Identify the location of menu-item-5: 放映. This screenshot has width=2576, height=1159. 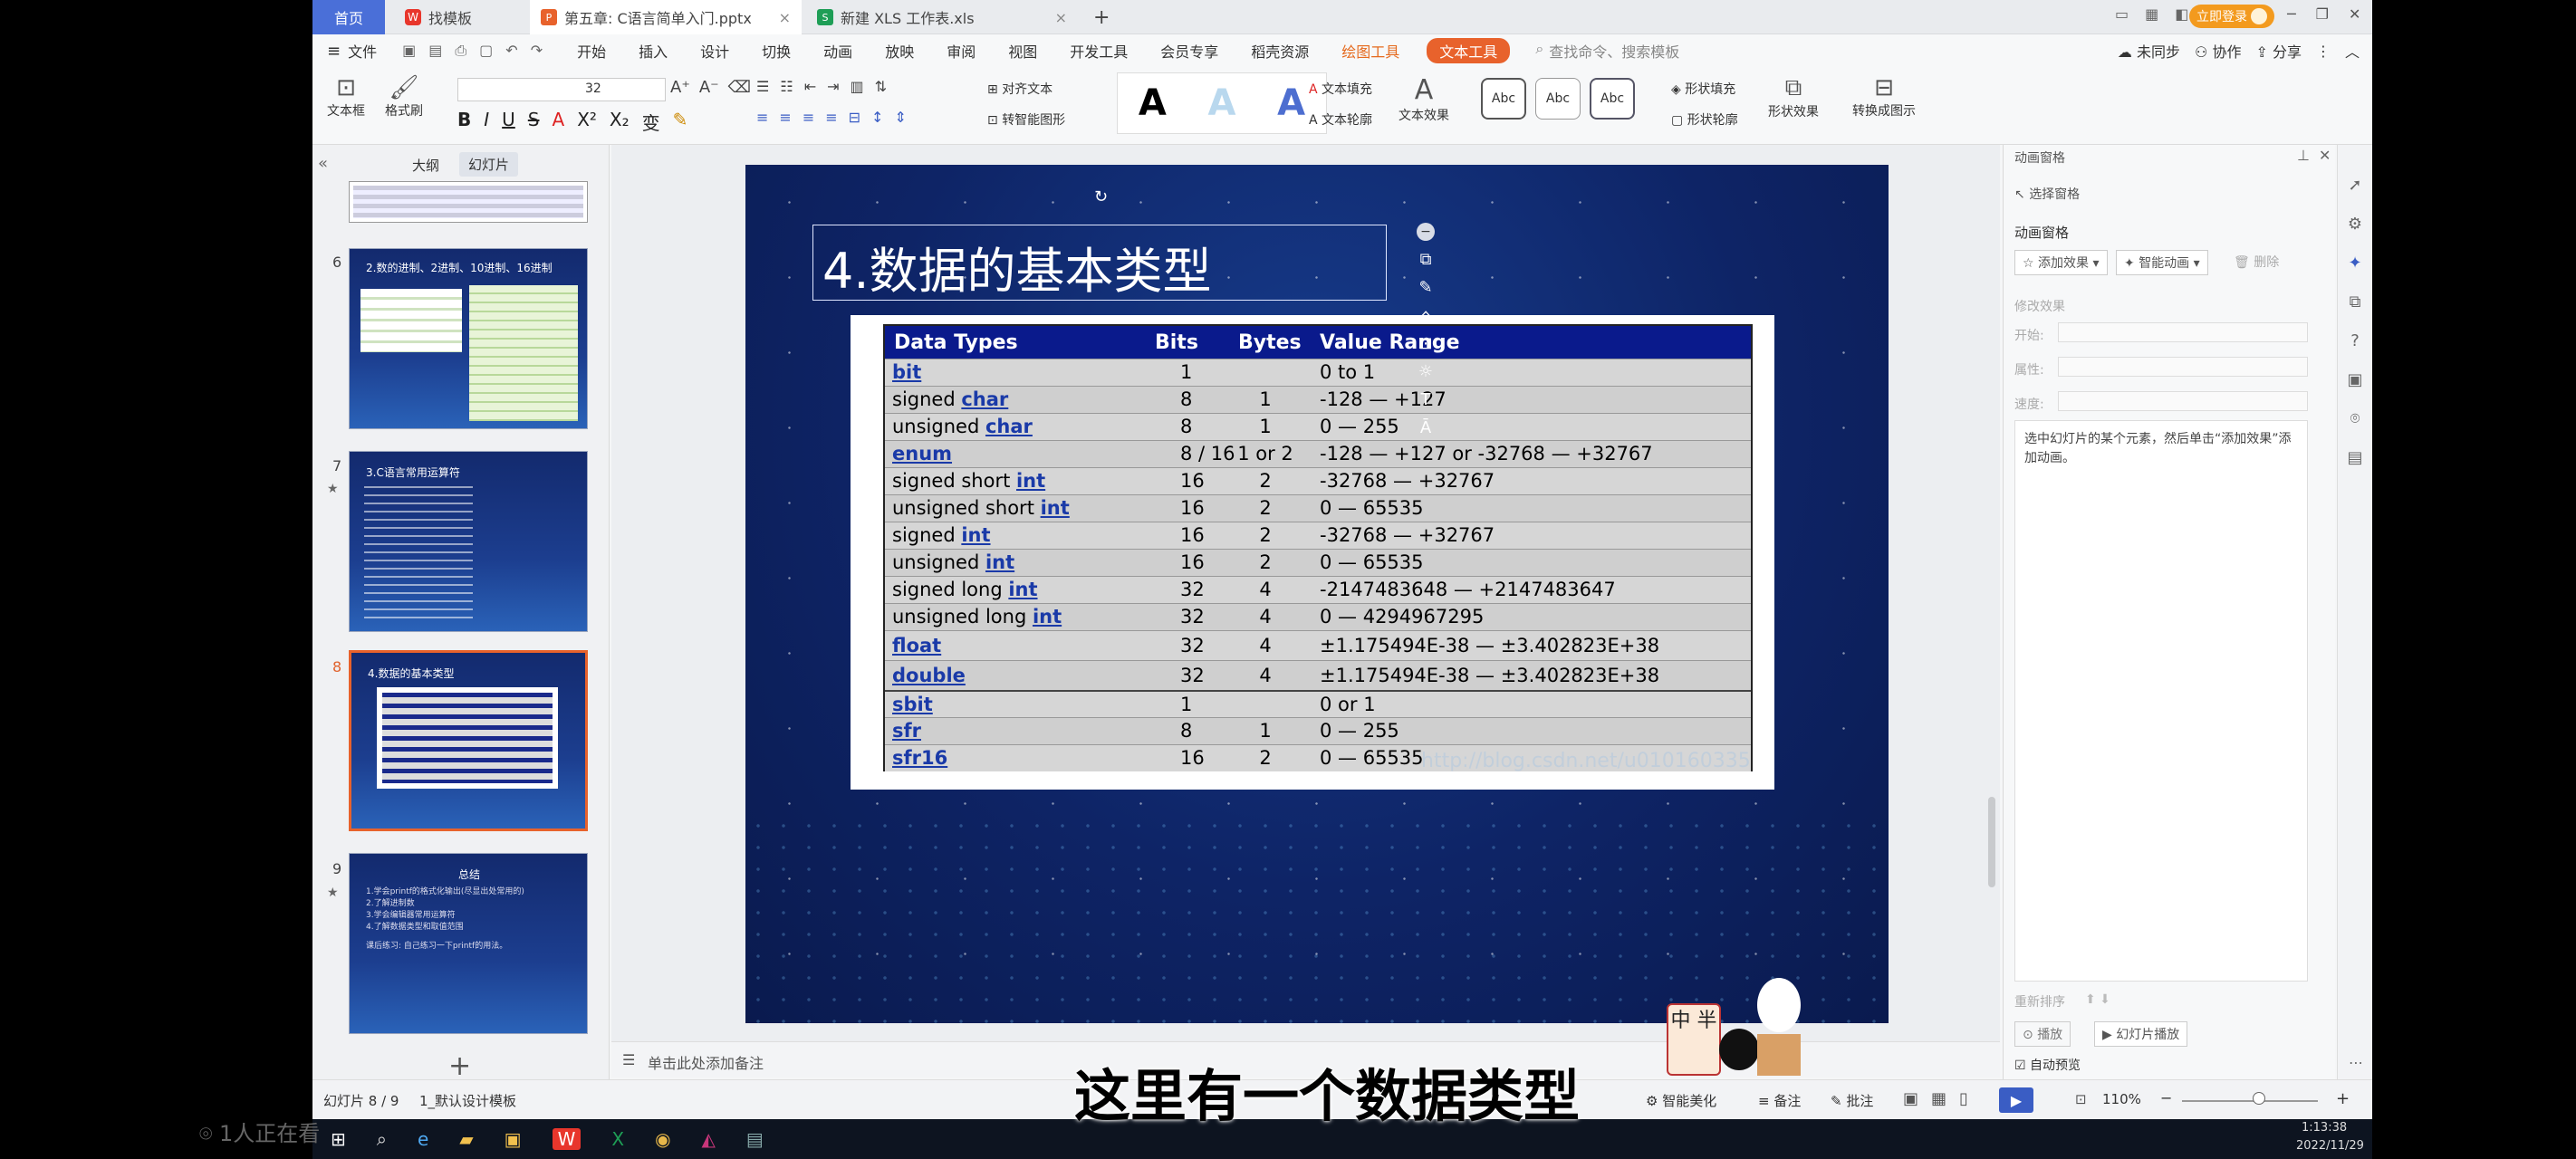
(899, 51).